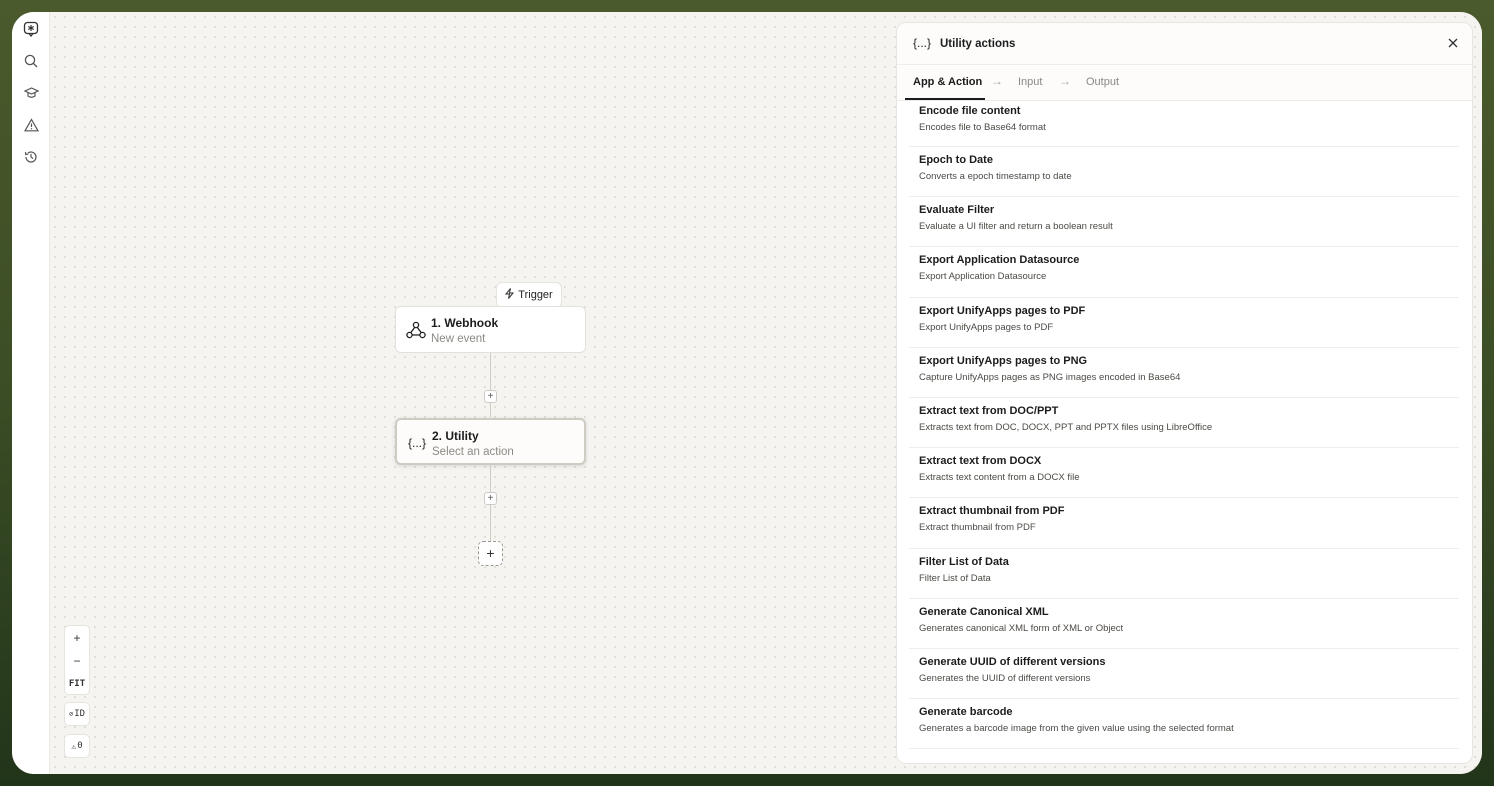  I want to click on action-title: Extract thumbnail from PDF, so click(992, 511).